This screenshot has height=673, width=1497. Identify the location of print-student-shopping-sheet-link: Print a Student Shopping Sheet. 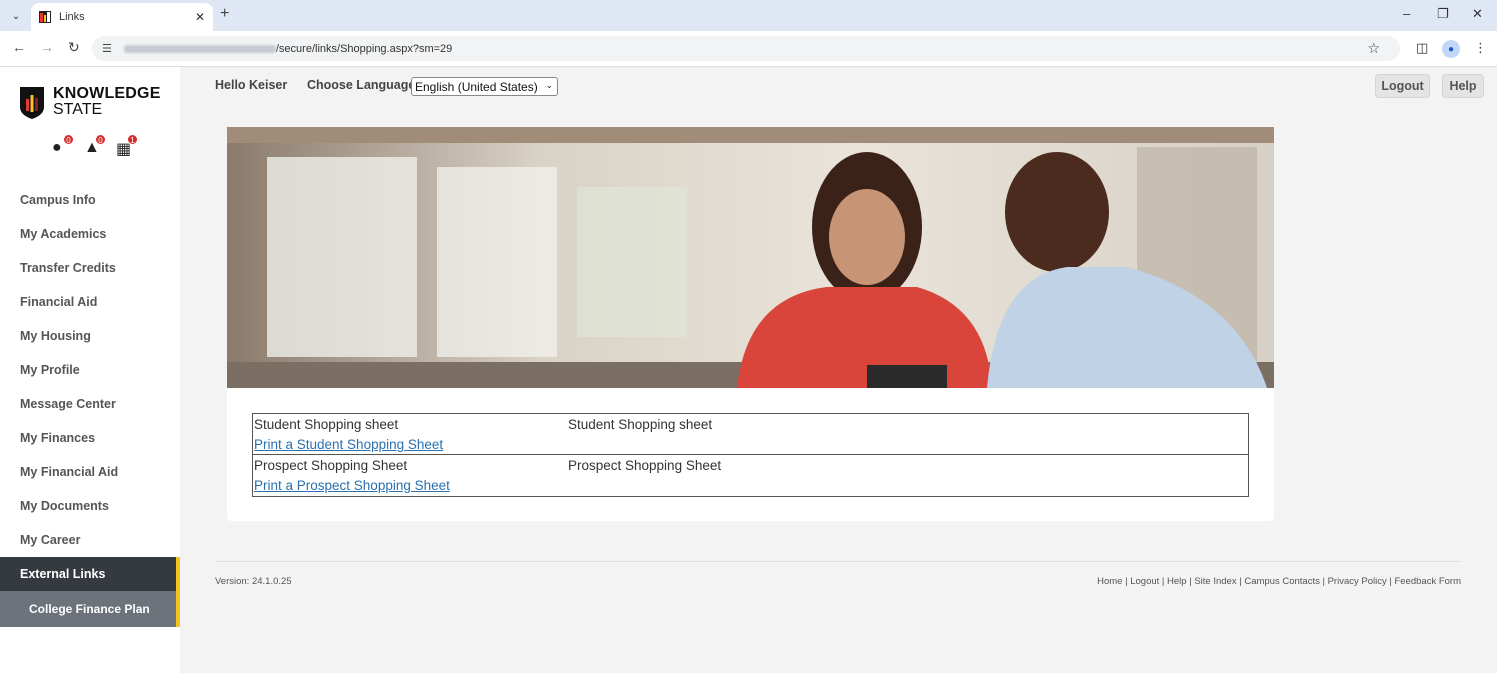
(348, 444).